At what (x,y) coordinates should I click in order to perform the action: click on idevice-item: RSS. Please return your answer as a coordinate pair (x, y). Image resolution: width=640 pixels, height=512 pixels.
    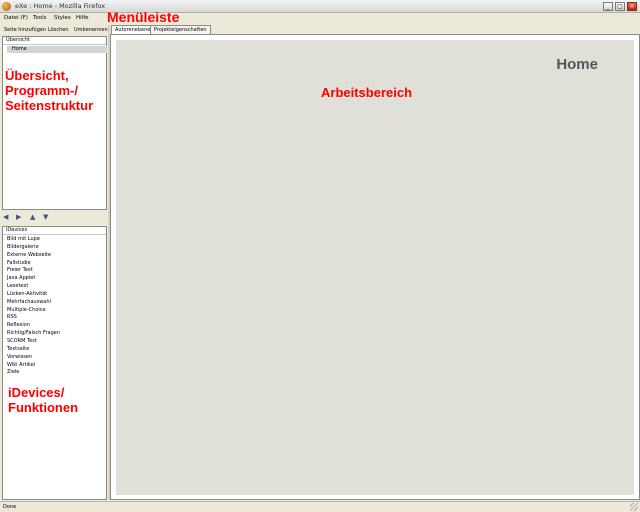
    Looking at the image, I should click on (33, 318).